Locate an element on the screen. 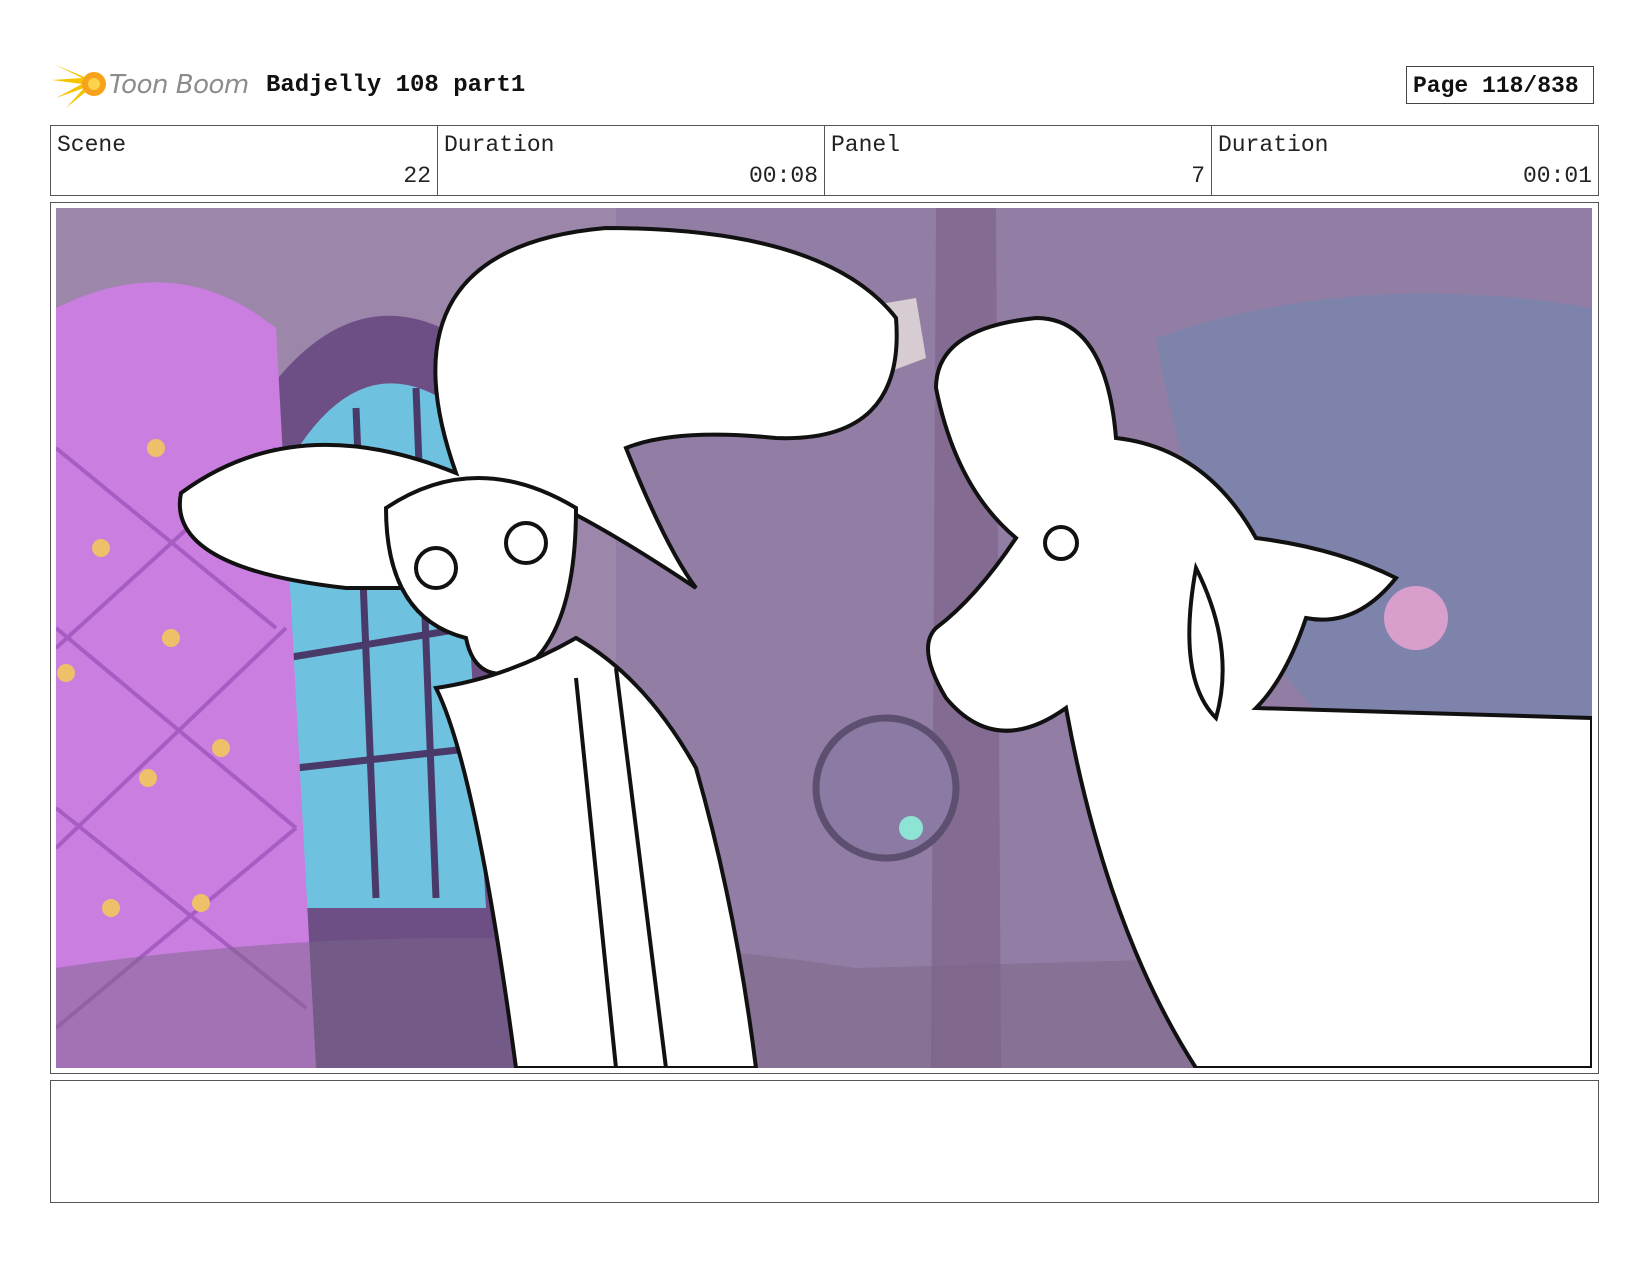  sun-burst-icon is located at coordinates (79, 86).